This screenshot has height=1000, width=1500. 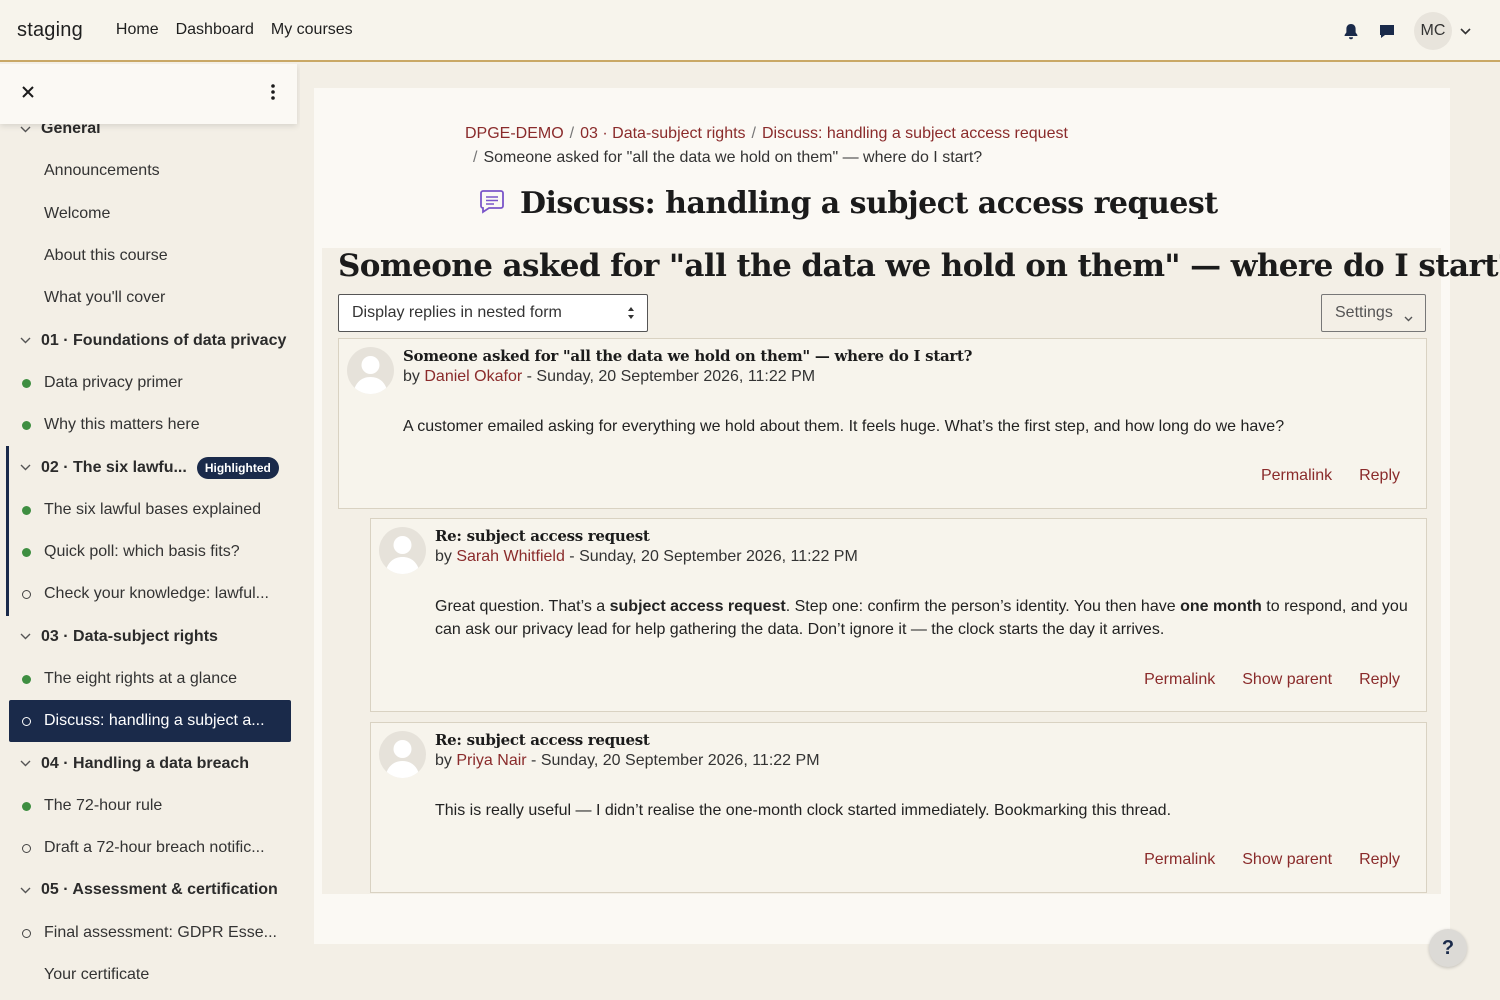 I want to click on course-section-15: 04 · Handling a data breach, so click(x=150, y=763).